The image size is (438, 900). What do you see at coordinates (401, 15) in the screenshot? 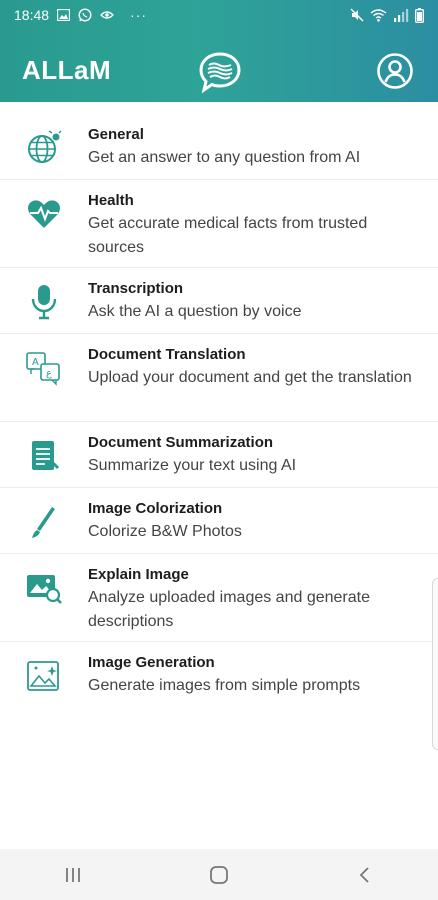
I see `signal-icon` at bounding box center [401, 15].